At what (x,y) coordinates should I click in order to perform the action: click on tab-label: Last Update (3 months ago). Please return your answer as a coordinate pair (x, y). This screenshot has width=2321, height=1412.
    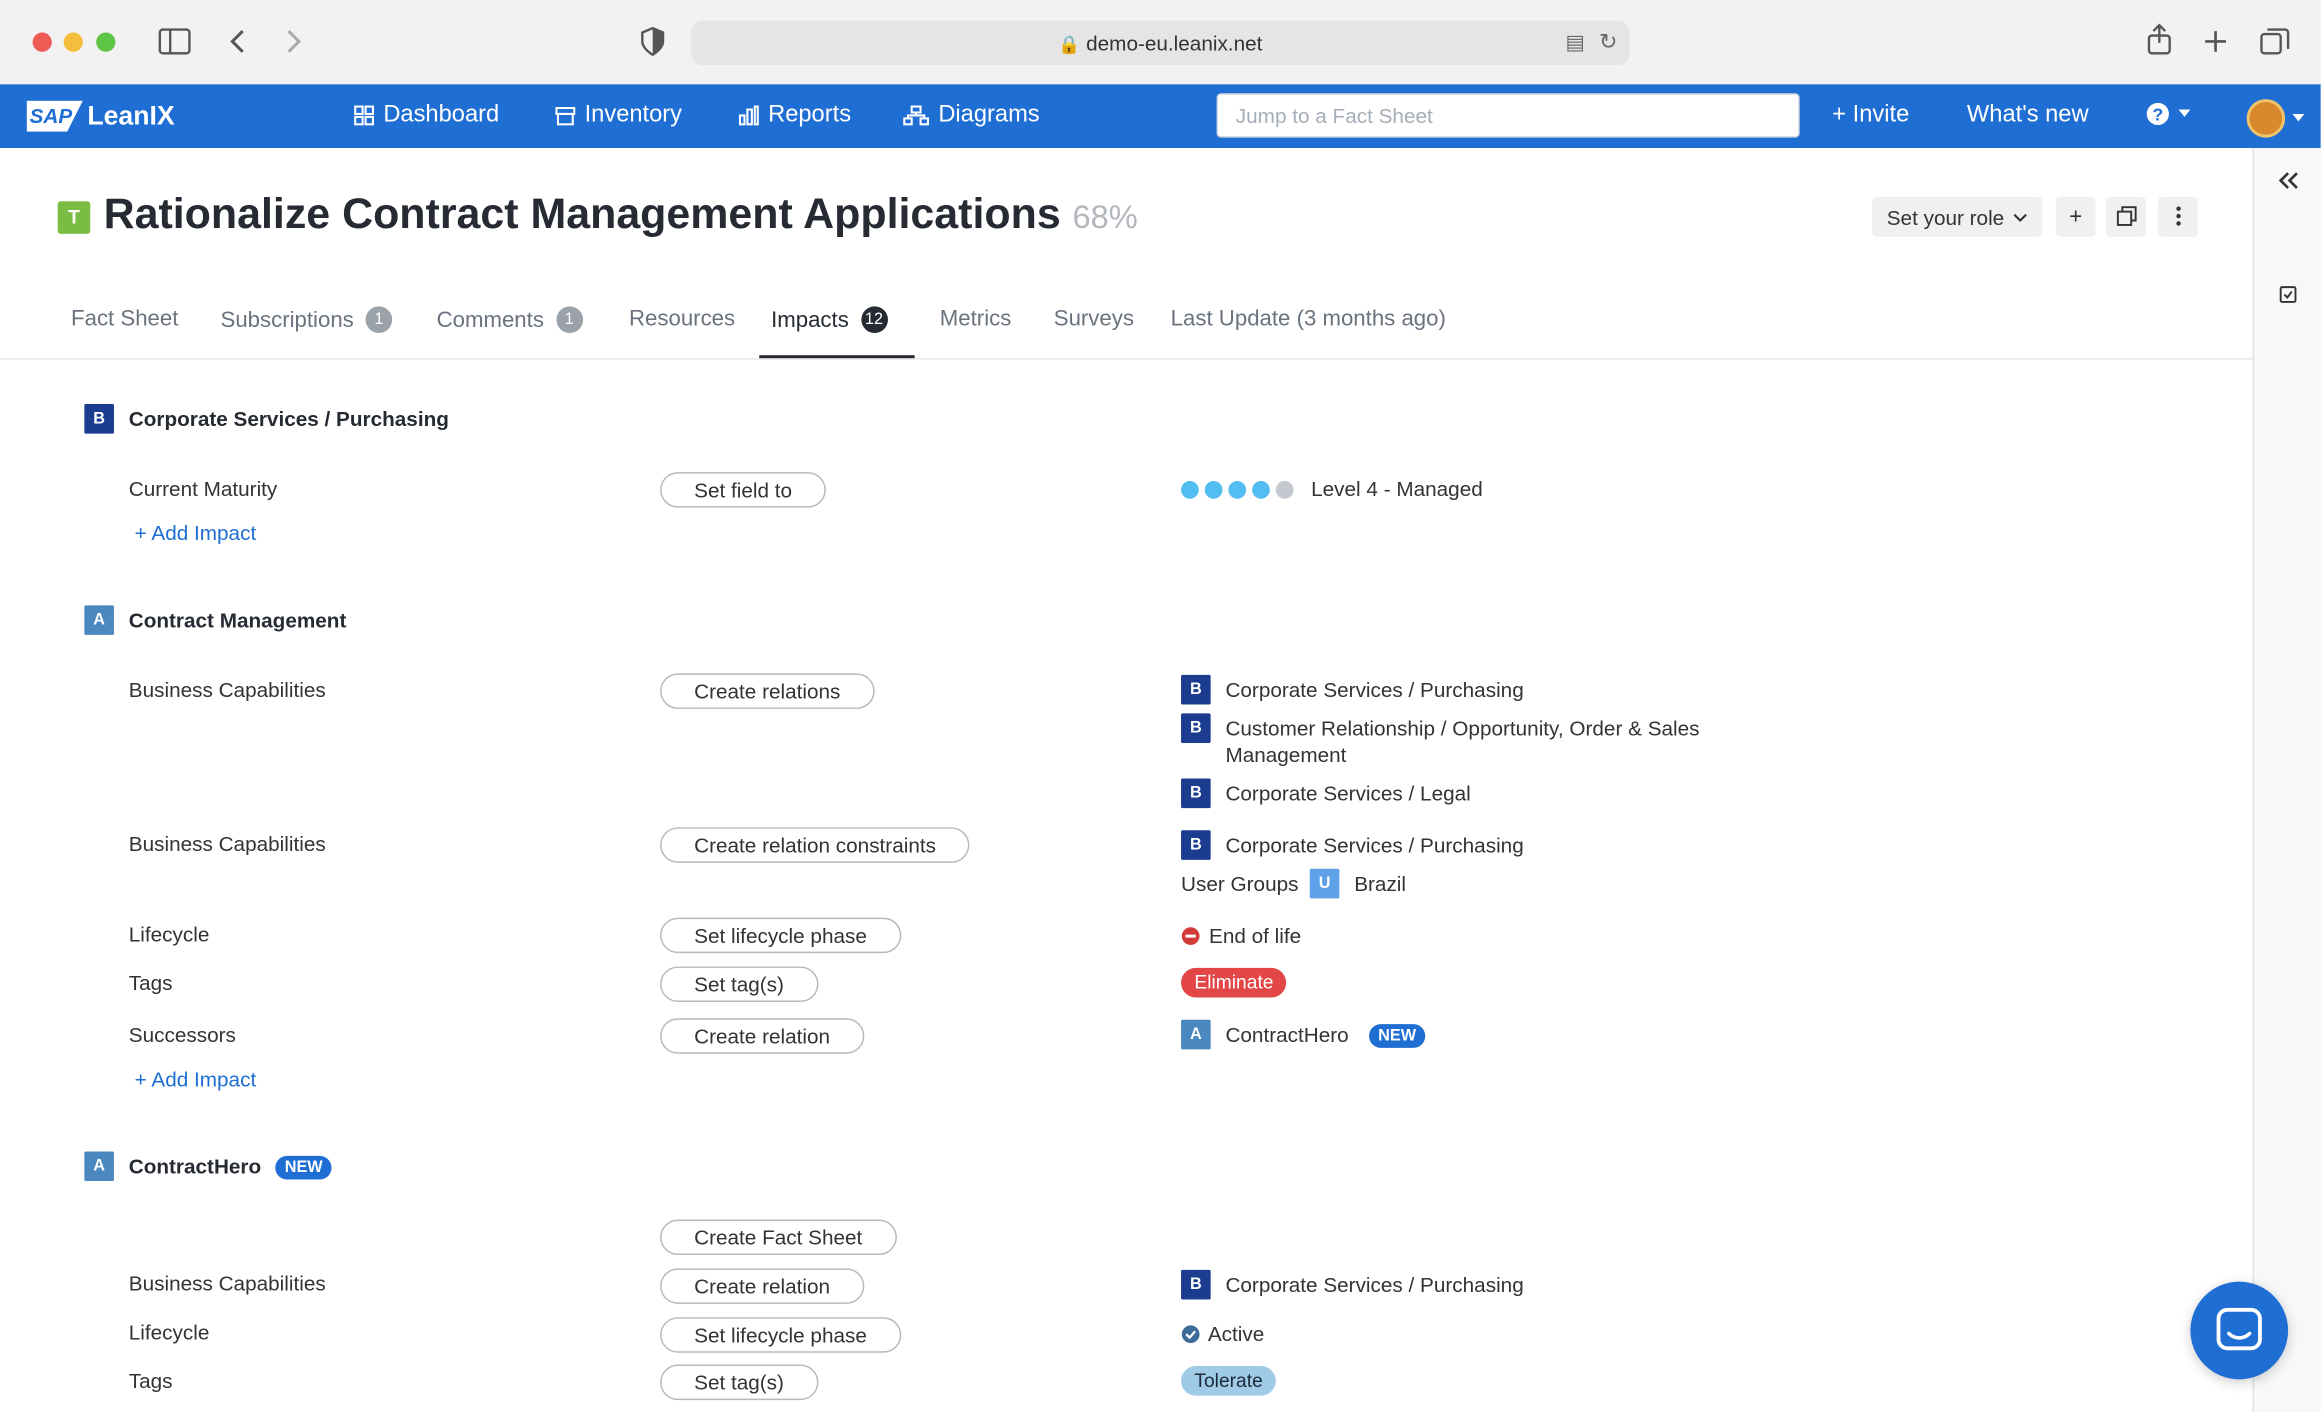
    Looking at the image, I should click on (1308, 319).